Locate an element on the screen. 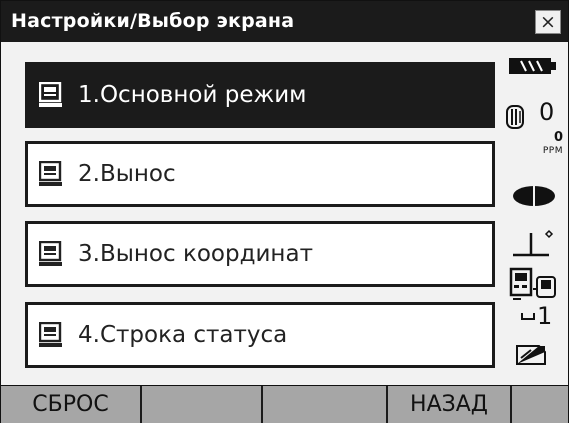 The image size is (569, 423). softkey-bar: СБРОС НАЗАД is located at coordinates (284, 404).